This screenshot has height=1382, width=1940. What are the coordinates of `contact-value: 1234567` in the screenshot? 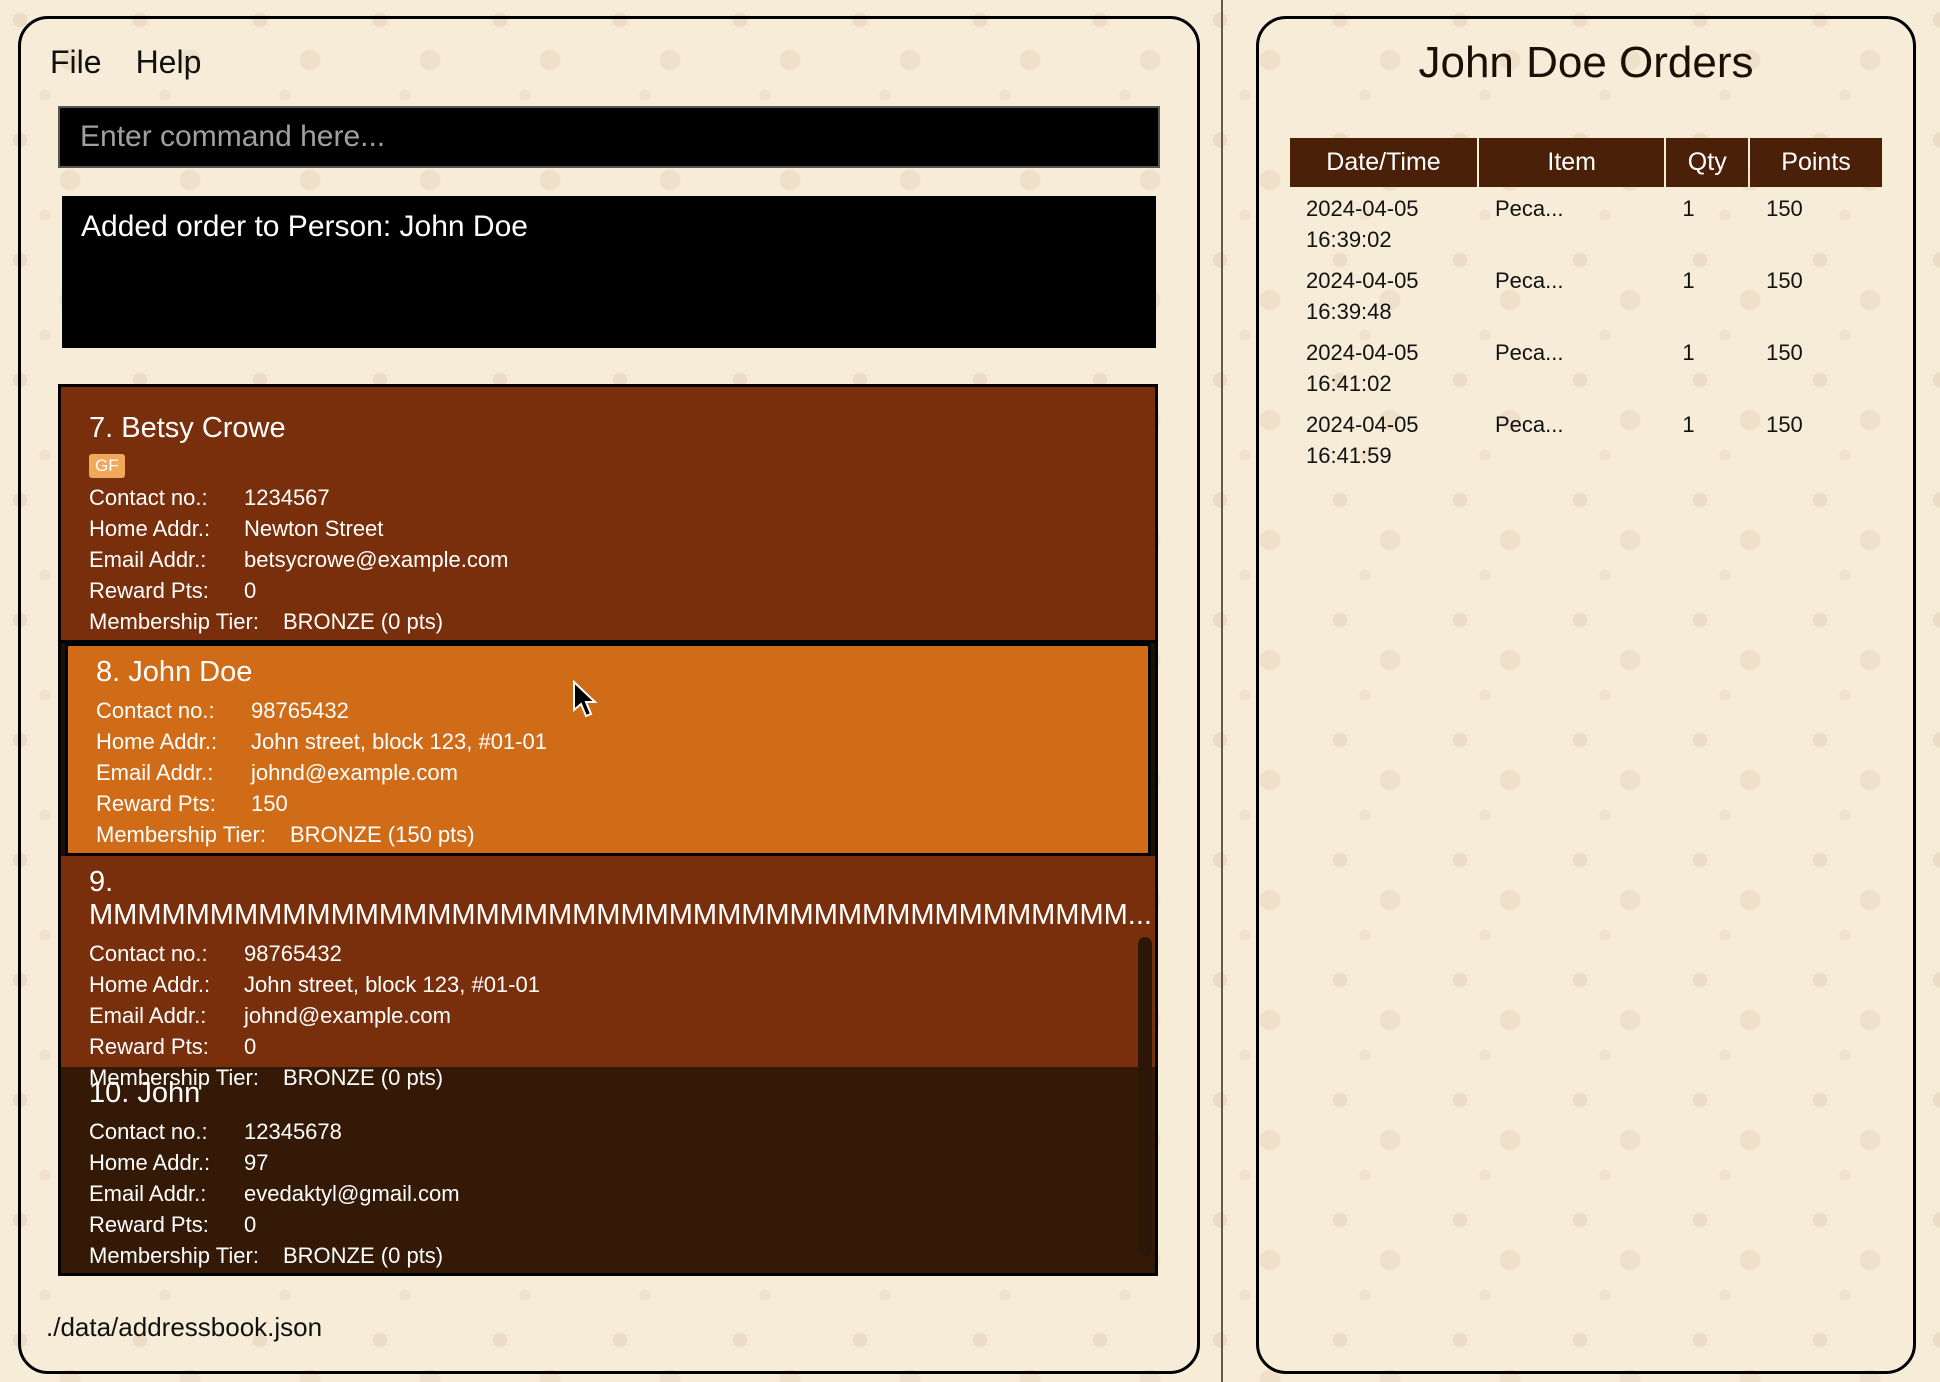 It's located at (287, 497).